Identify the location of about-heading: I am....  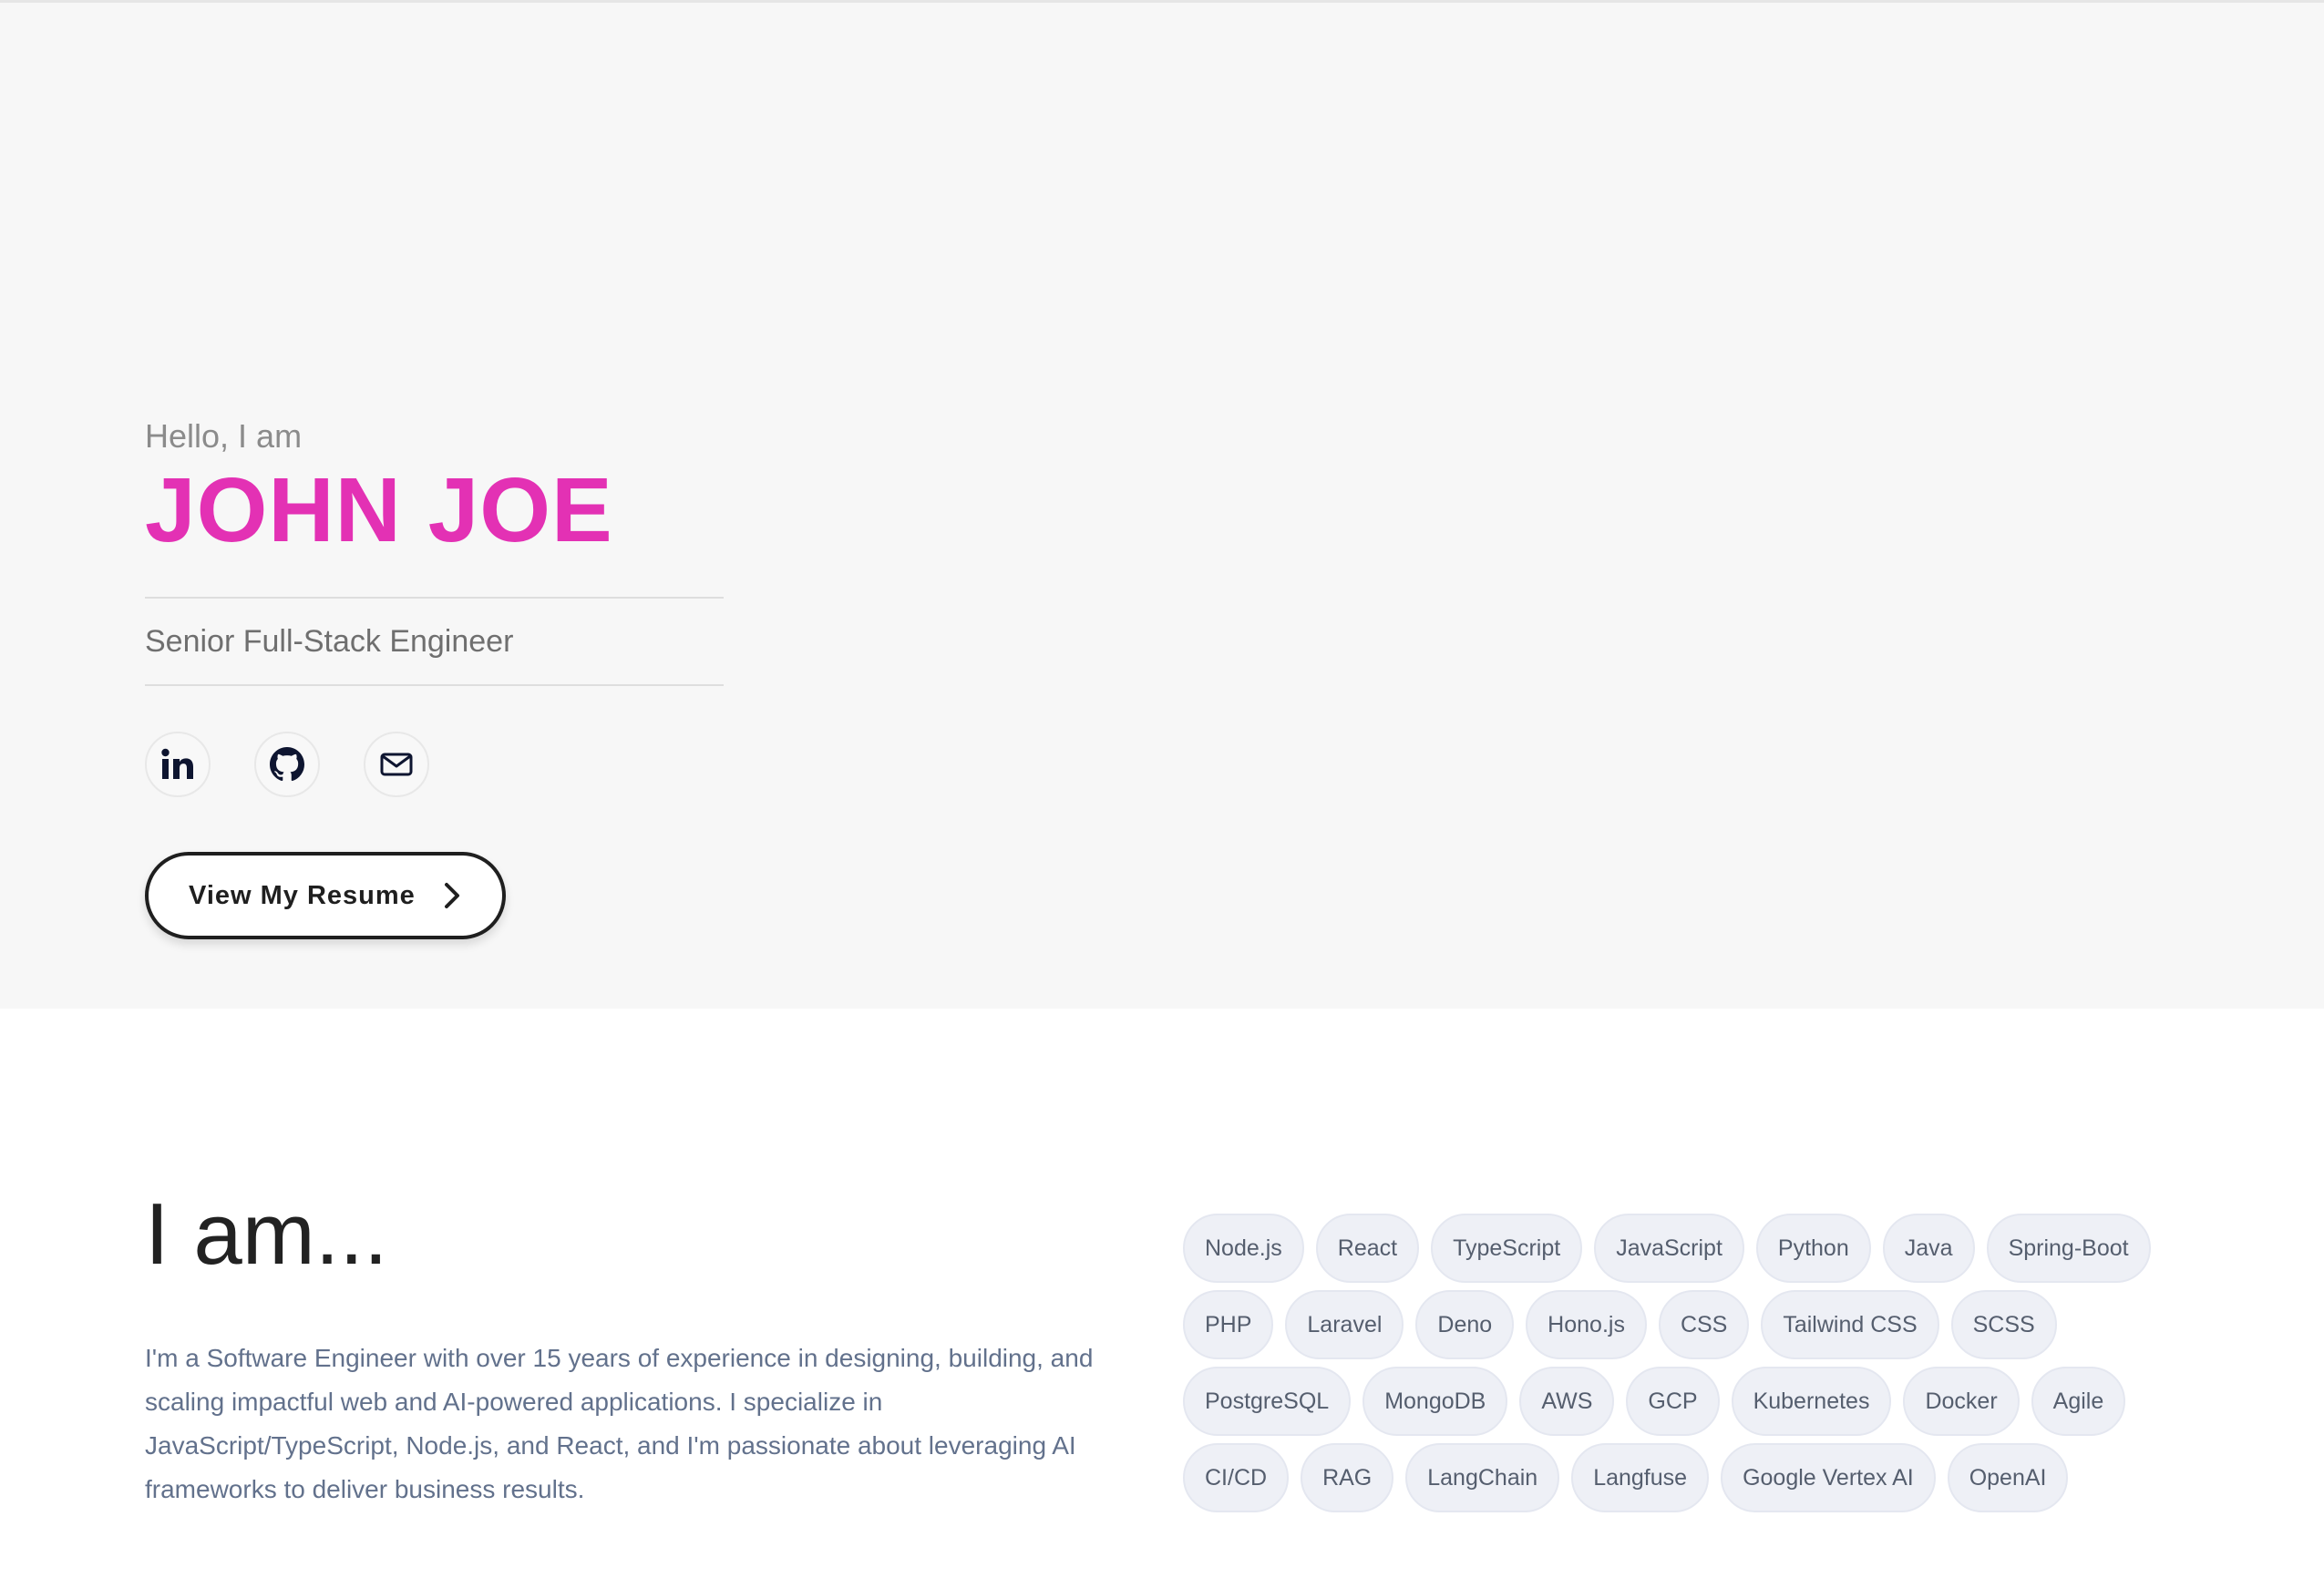
(266, 1234).